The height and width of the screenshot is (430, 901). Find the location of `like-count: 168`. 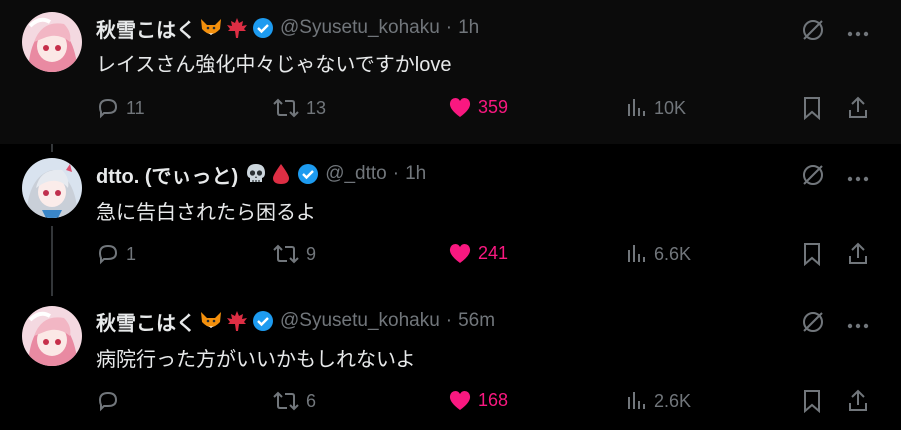

like-count: 168 is located at coordinates (493, 399).